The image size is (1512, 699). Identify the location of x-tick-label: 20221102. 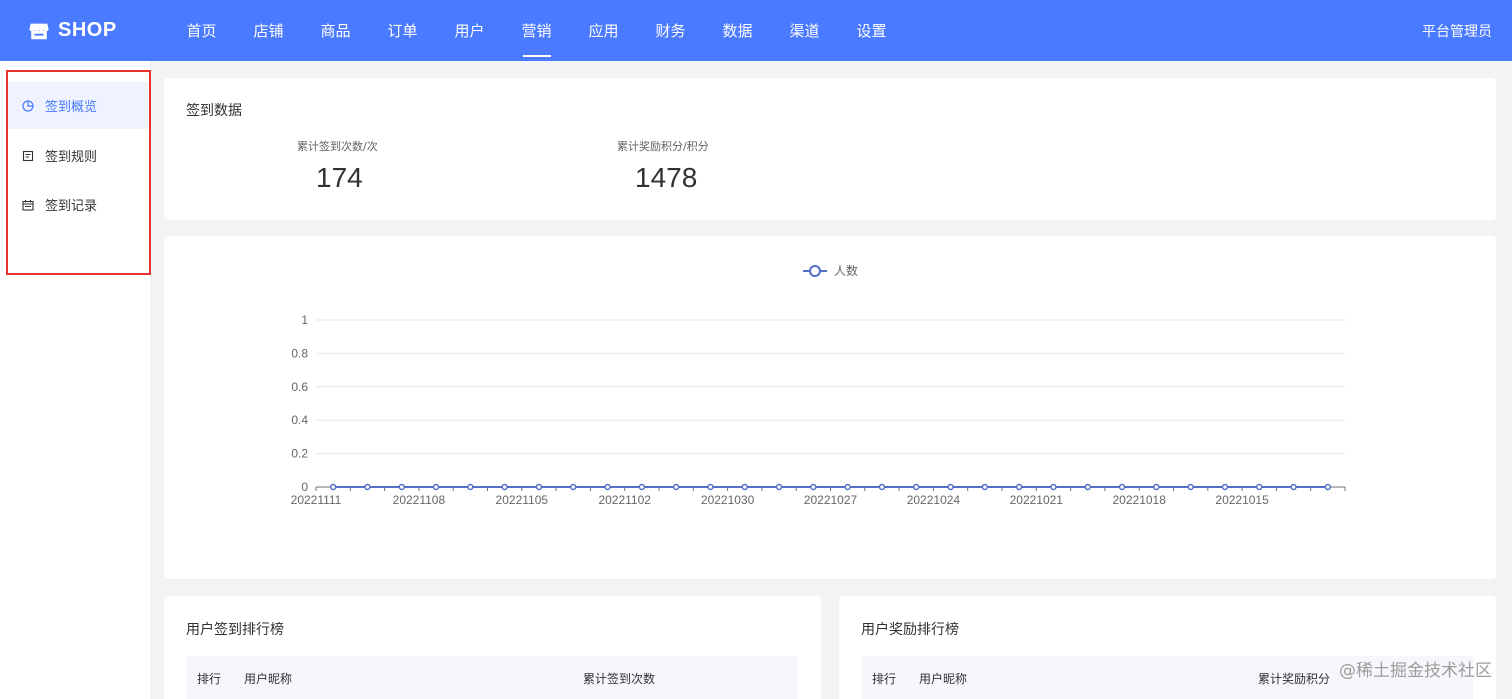
(624, 500).